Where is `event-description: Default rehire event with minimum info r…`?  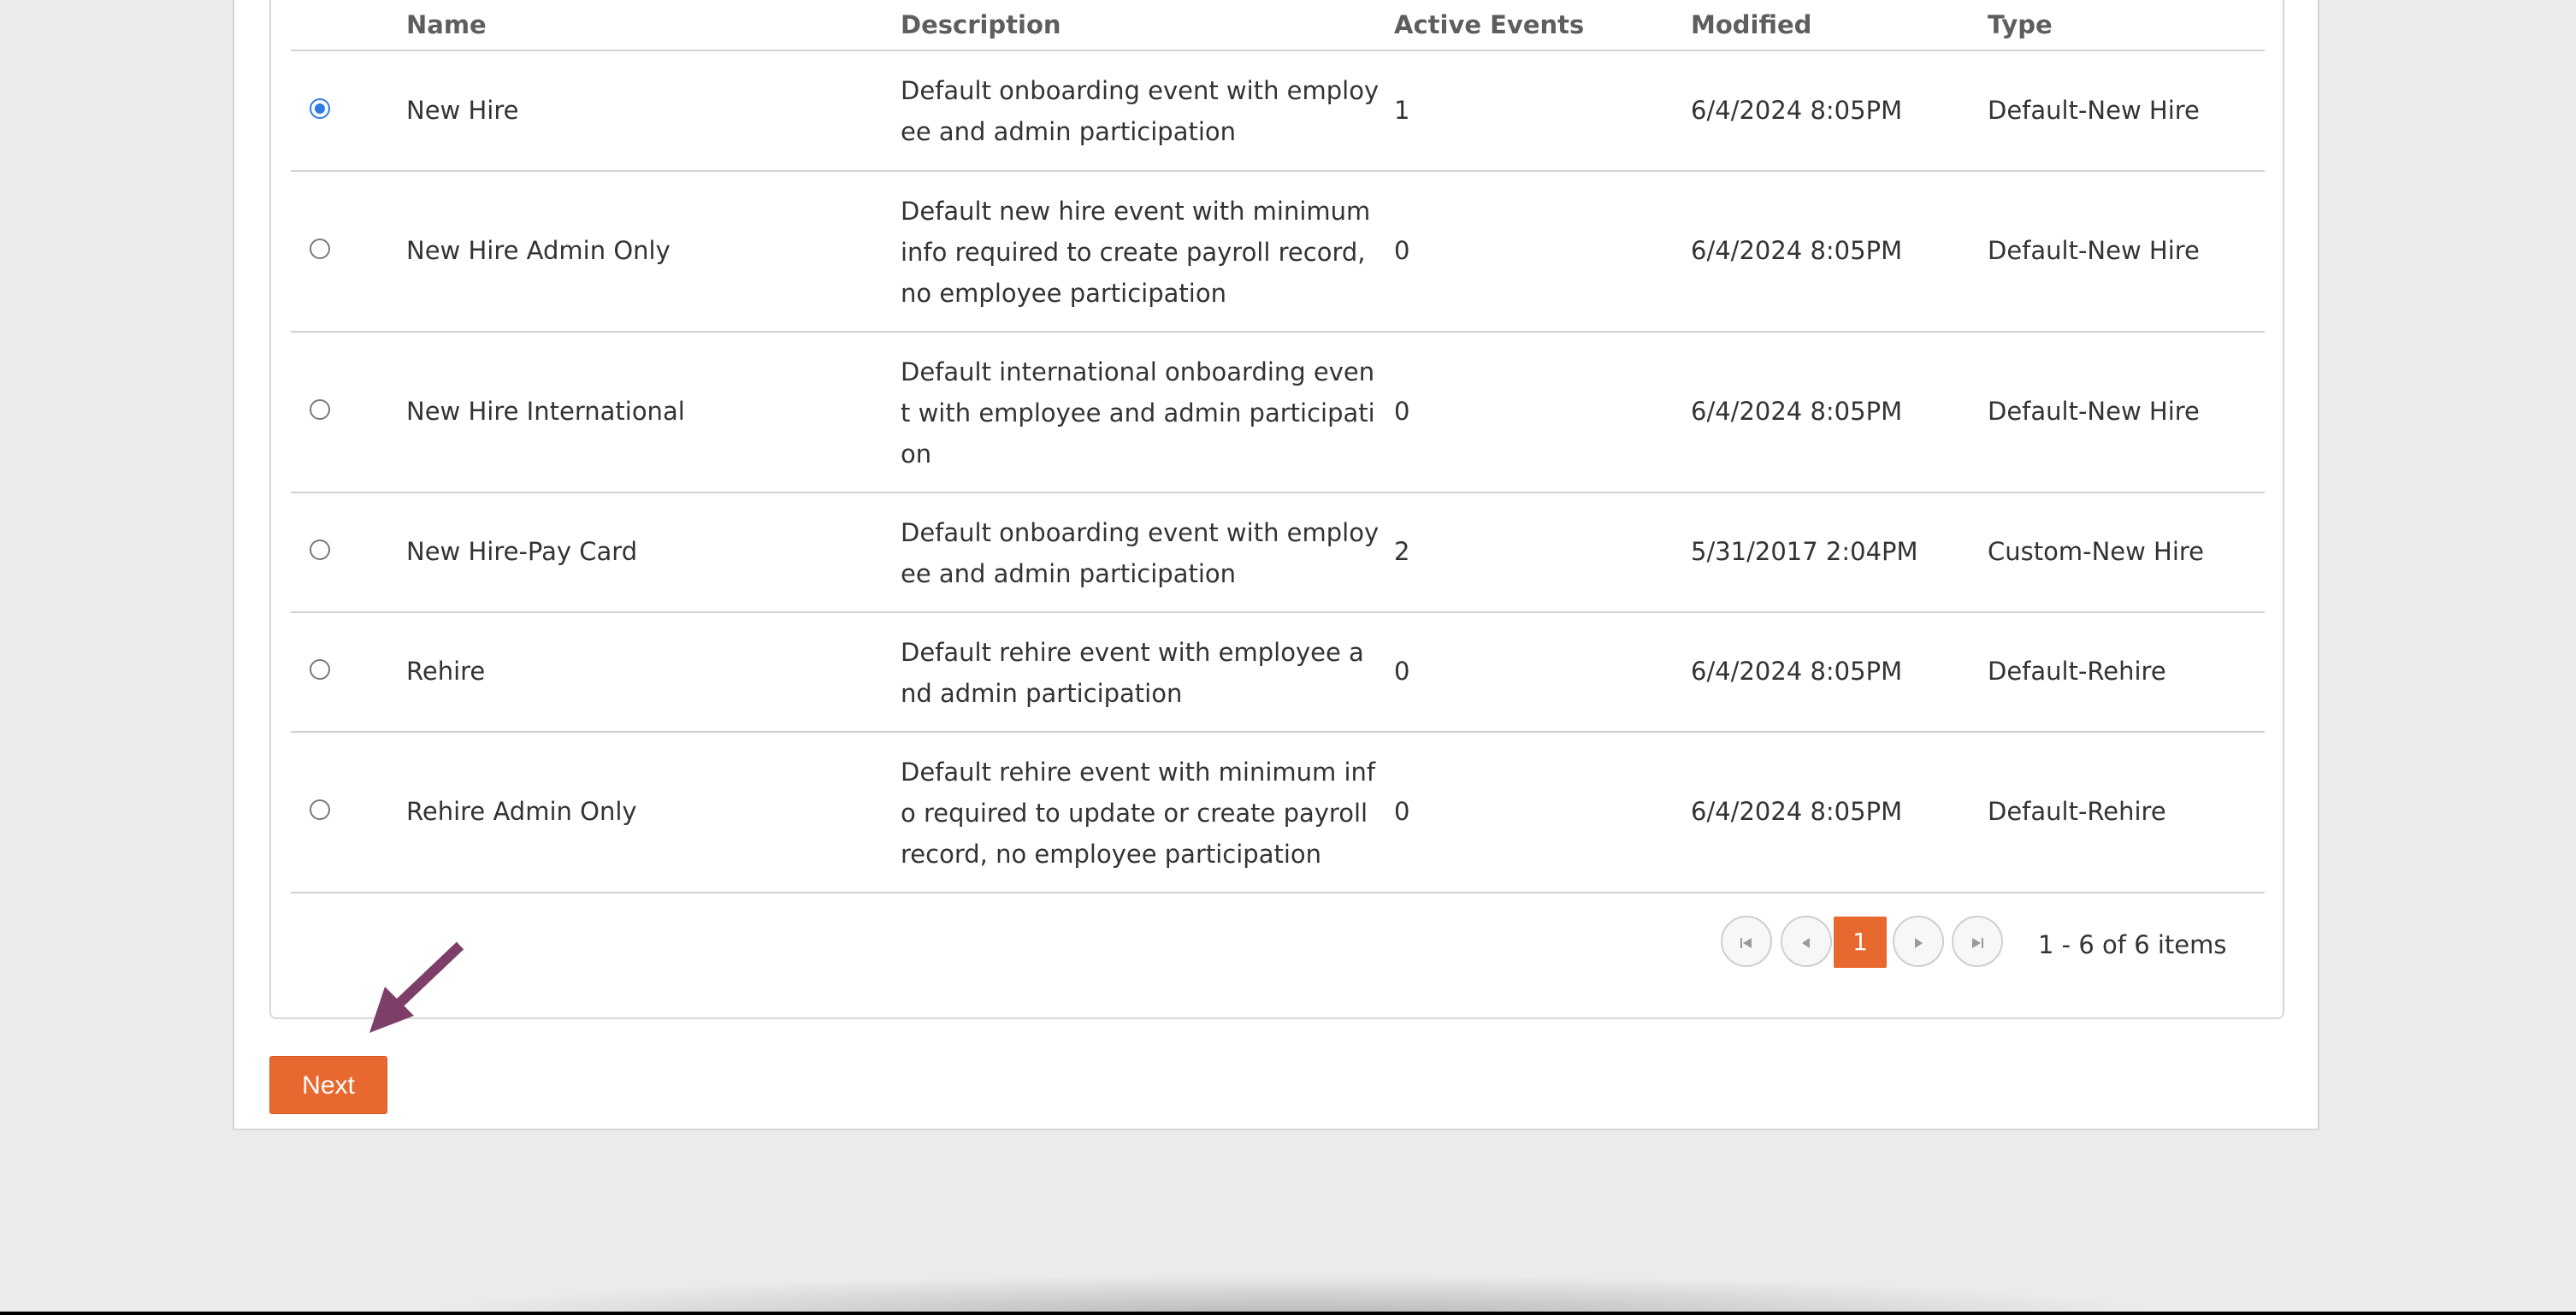
event-description: Default rehire event with minimum info r… is located at coordinates (1138, 813).